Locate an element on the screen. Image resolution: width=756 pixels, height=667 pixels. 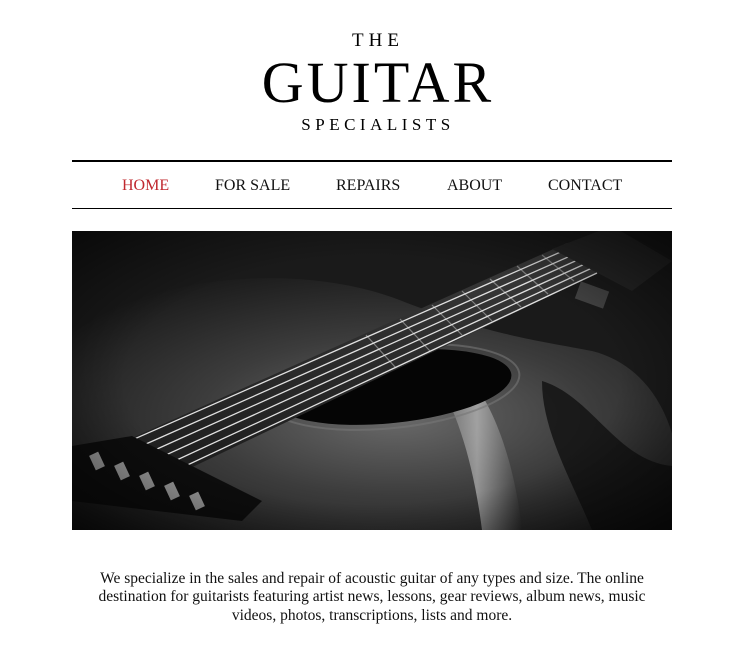
nav-contact: CONTACT is located at coordinates (585, 186).